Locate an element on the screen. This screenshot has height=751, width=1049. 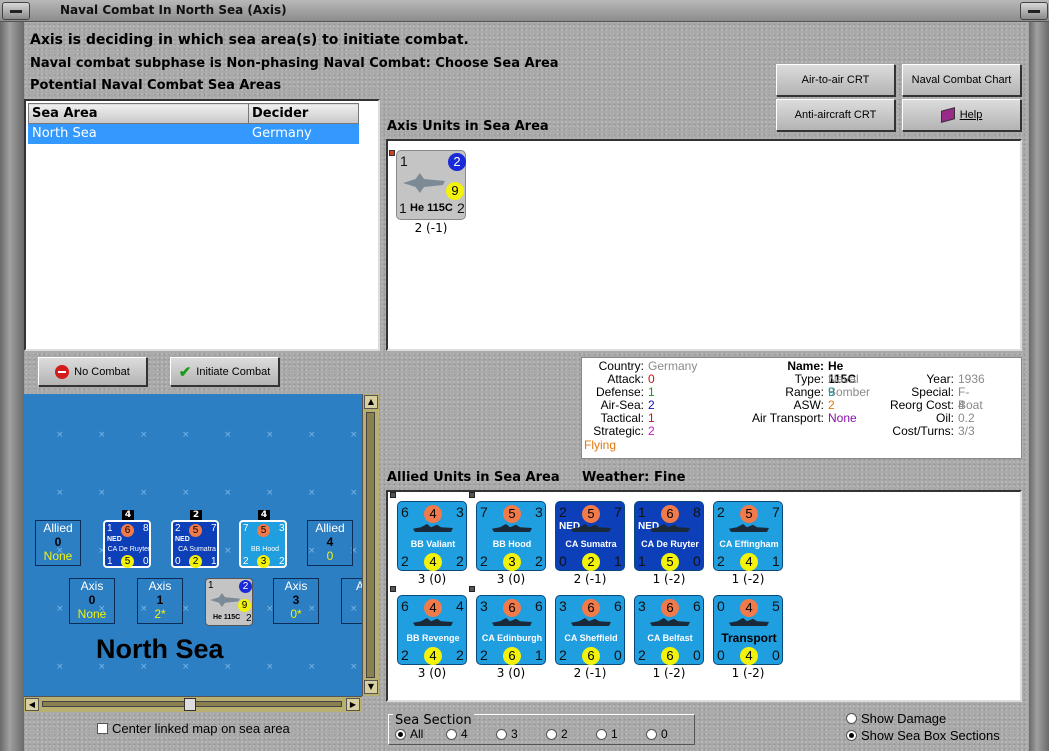
radio-icon is located at coordinates (501, 734).